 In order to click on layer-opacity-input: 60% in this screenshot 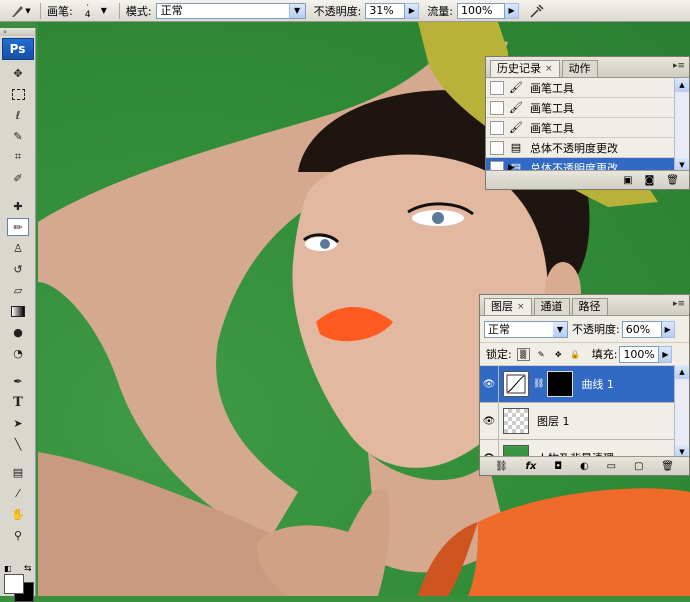, I will do `click(641, 329)`.